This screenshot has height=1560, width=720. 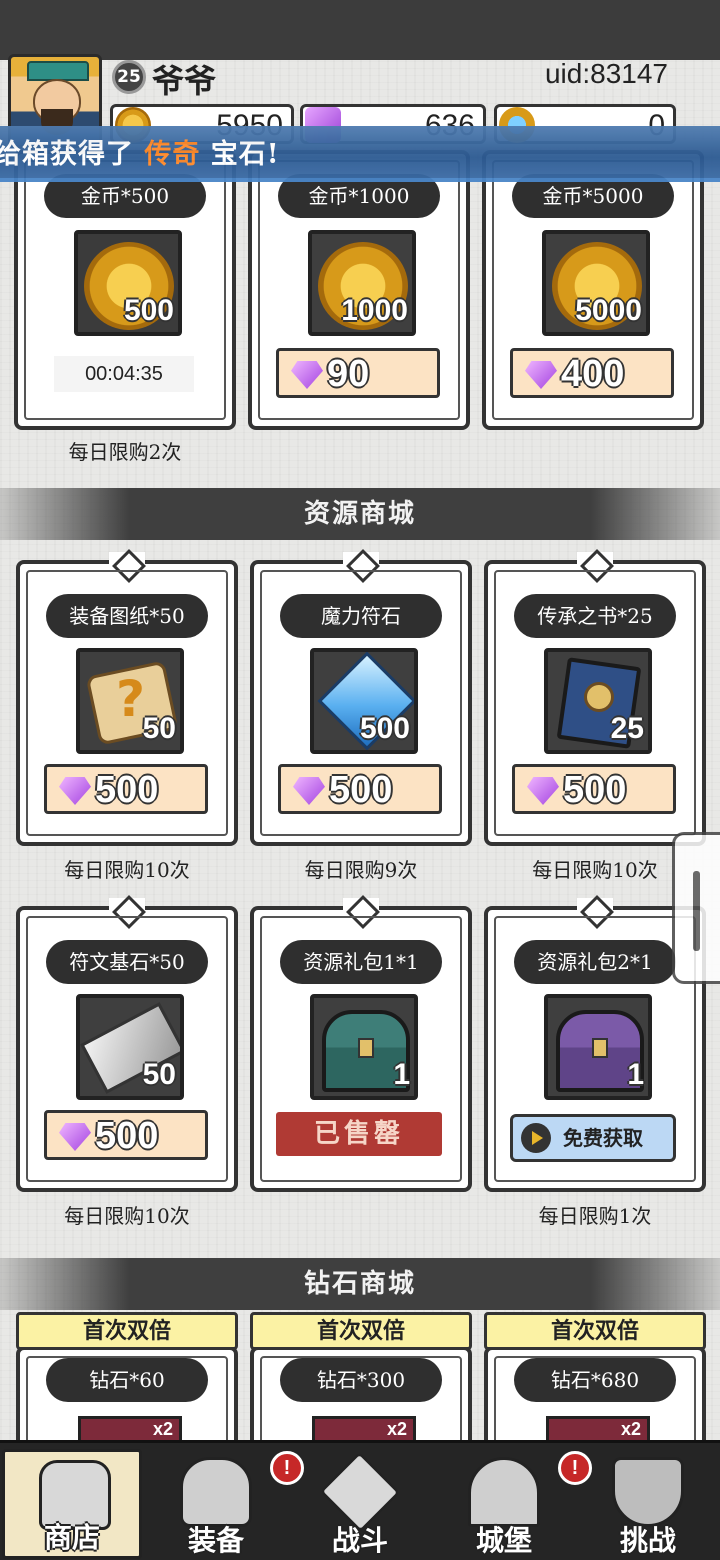 I want to click on nav-challenge: 挑战, so click(x=648, y=1504).